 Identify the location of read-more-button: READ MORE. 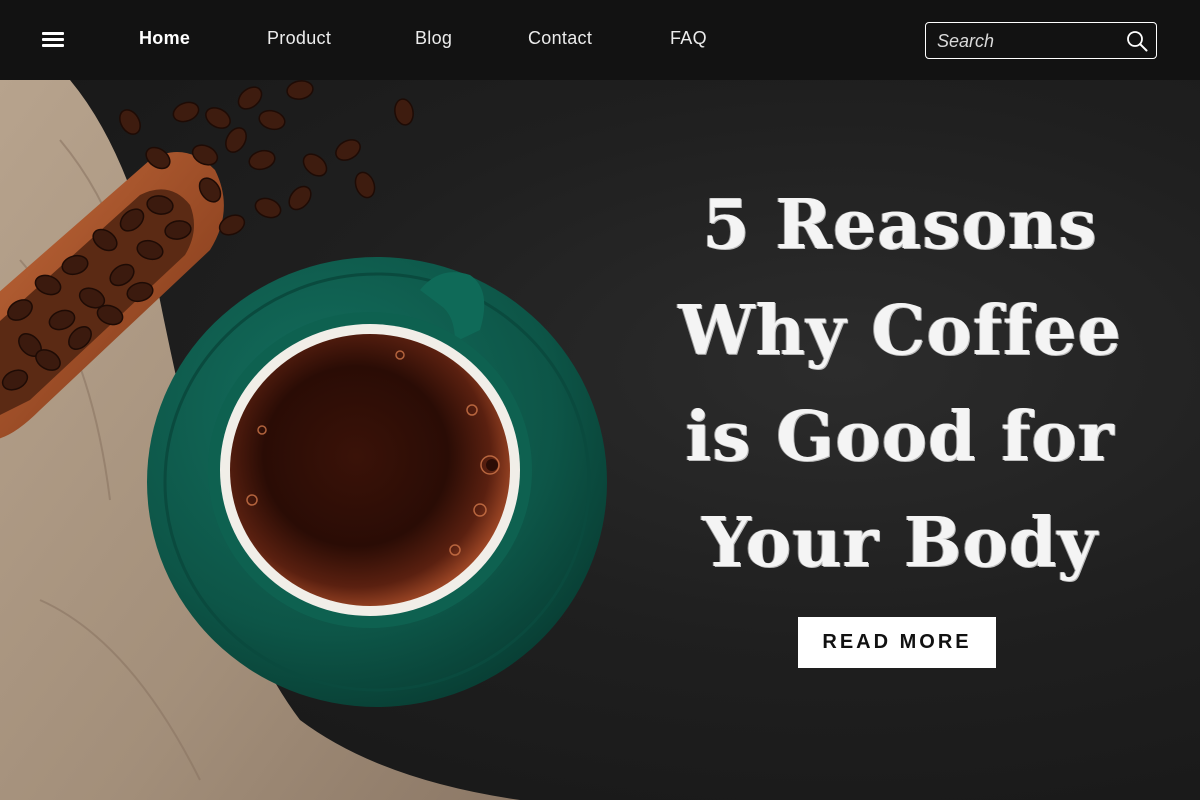
(897, 642).